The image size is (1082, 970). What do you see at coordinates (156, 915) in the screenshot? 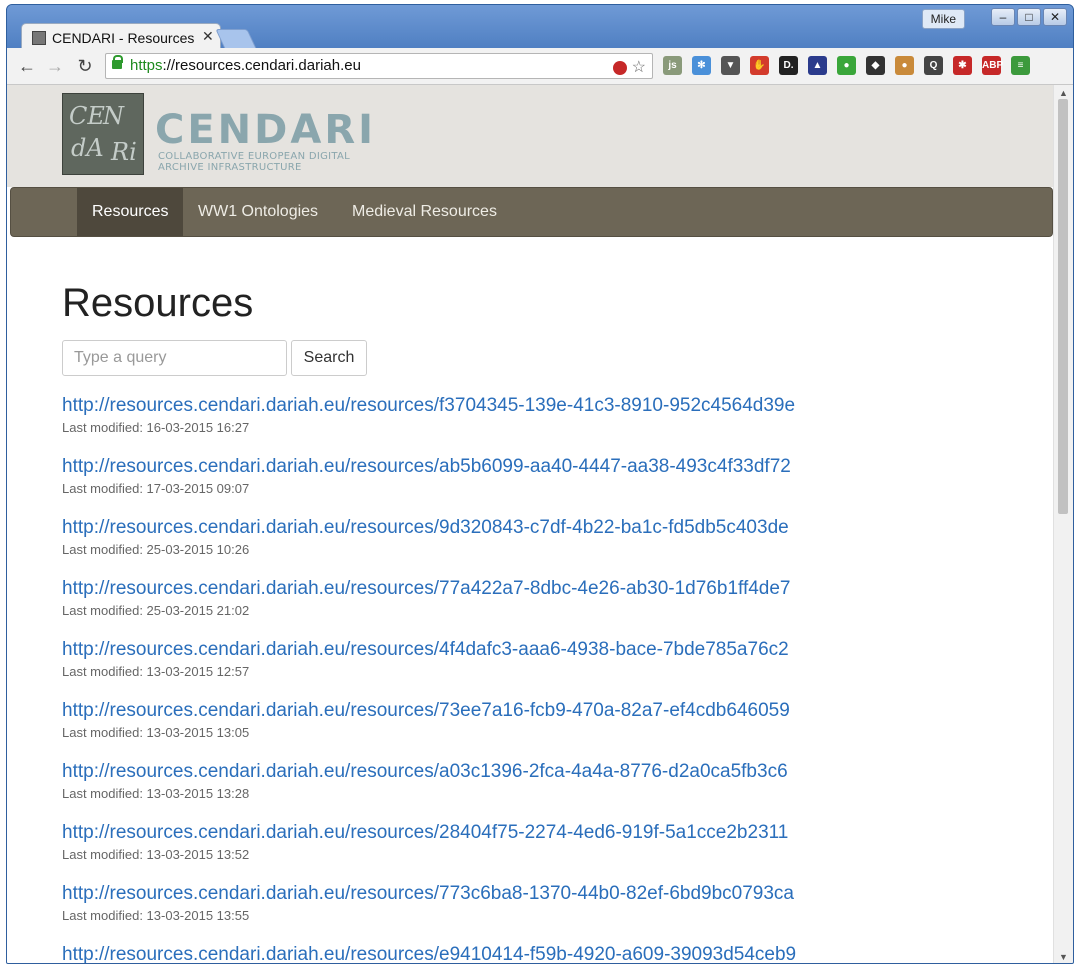
I see `result-last-modified: Last modified: 13-03-2015 13:55` at bounding box center [156, 915].